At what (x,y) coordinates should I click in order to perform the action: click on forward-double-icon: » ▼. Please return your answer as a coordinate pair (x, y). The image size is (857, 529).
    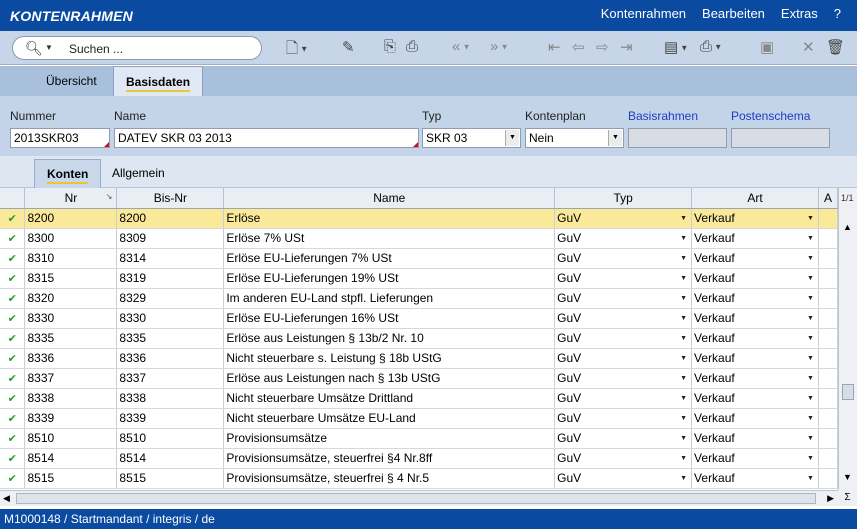
    Looking at the image, I should click on (499, 46).